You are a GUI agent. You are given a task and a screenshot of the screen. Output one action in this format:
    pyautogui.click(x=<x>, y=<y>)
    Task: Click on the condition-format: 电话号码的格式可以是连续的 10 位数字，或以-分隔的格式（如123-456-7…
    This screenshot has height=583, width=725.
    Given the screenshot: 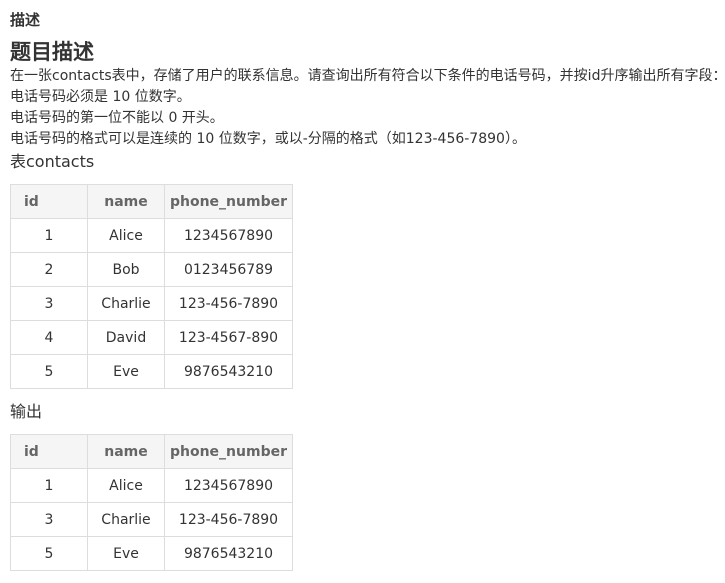 What is the action you would take?
    pyautogui.click(x=268, y=139)
    